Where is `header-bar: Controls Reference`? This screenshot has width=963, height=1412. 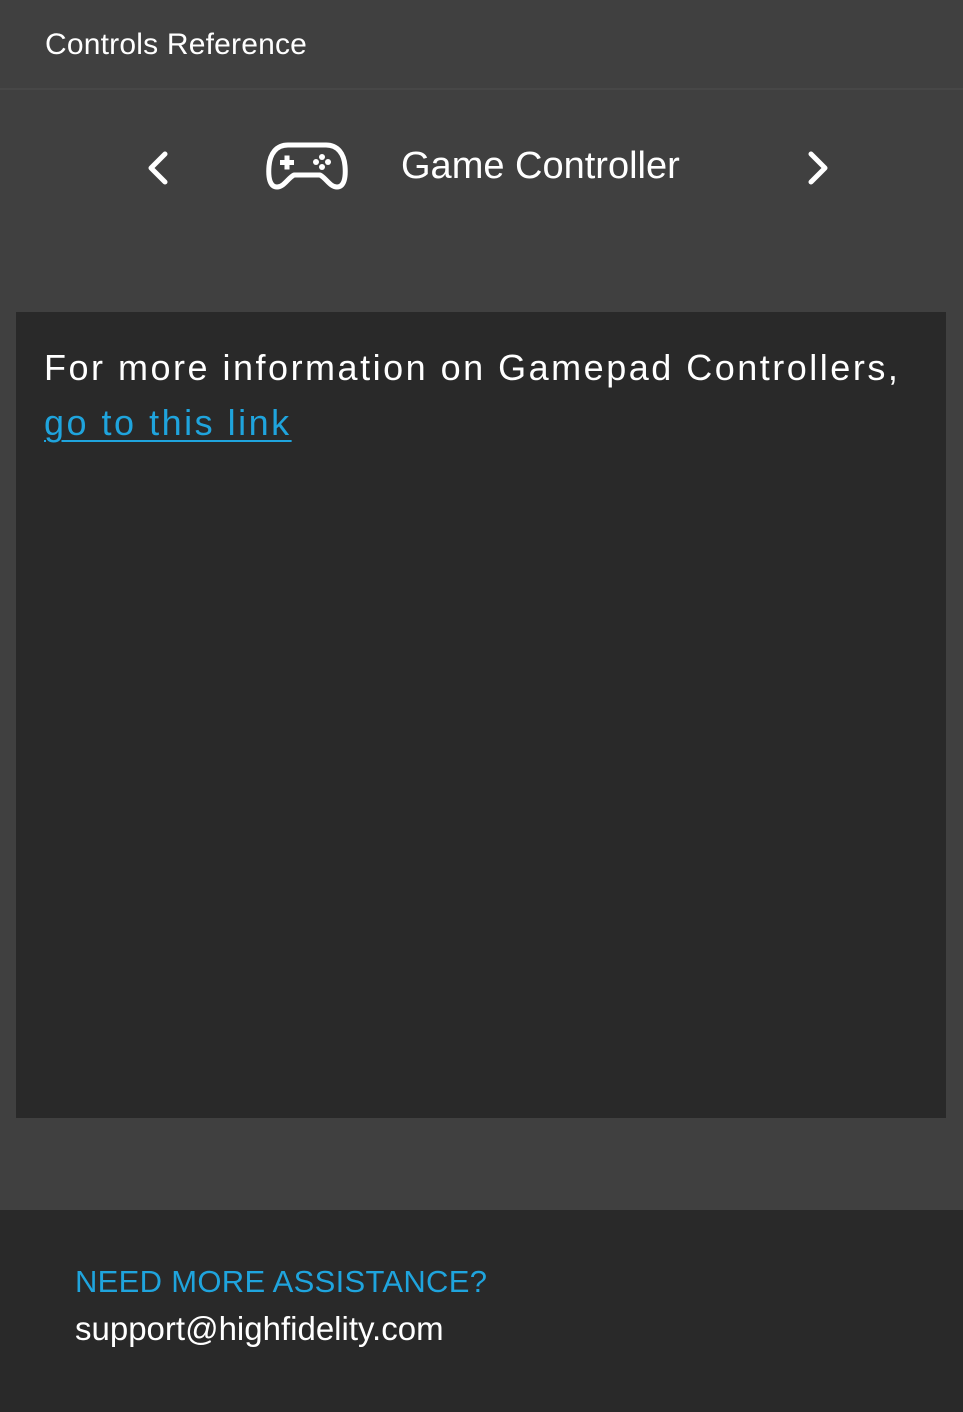 header-bar: Controls Reference is located at coordinates (481, 45).